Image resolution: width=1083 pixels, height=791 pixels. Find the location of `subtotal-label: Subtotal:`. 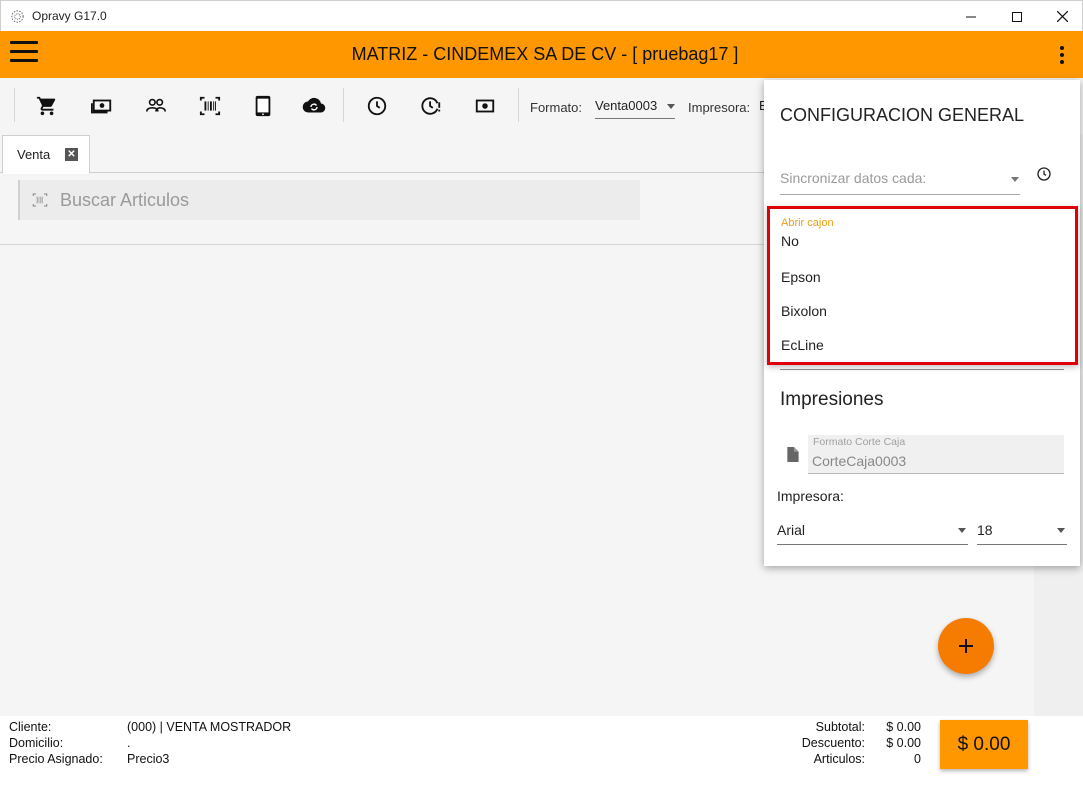

subtotal-label: Subtotal: is located at coordinates (840, 727).